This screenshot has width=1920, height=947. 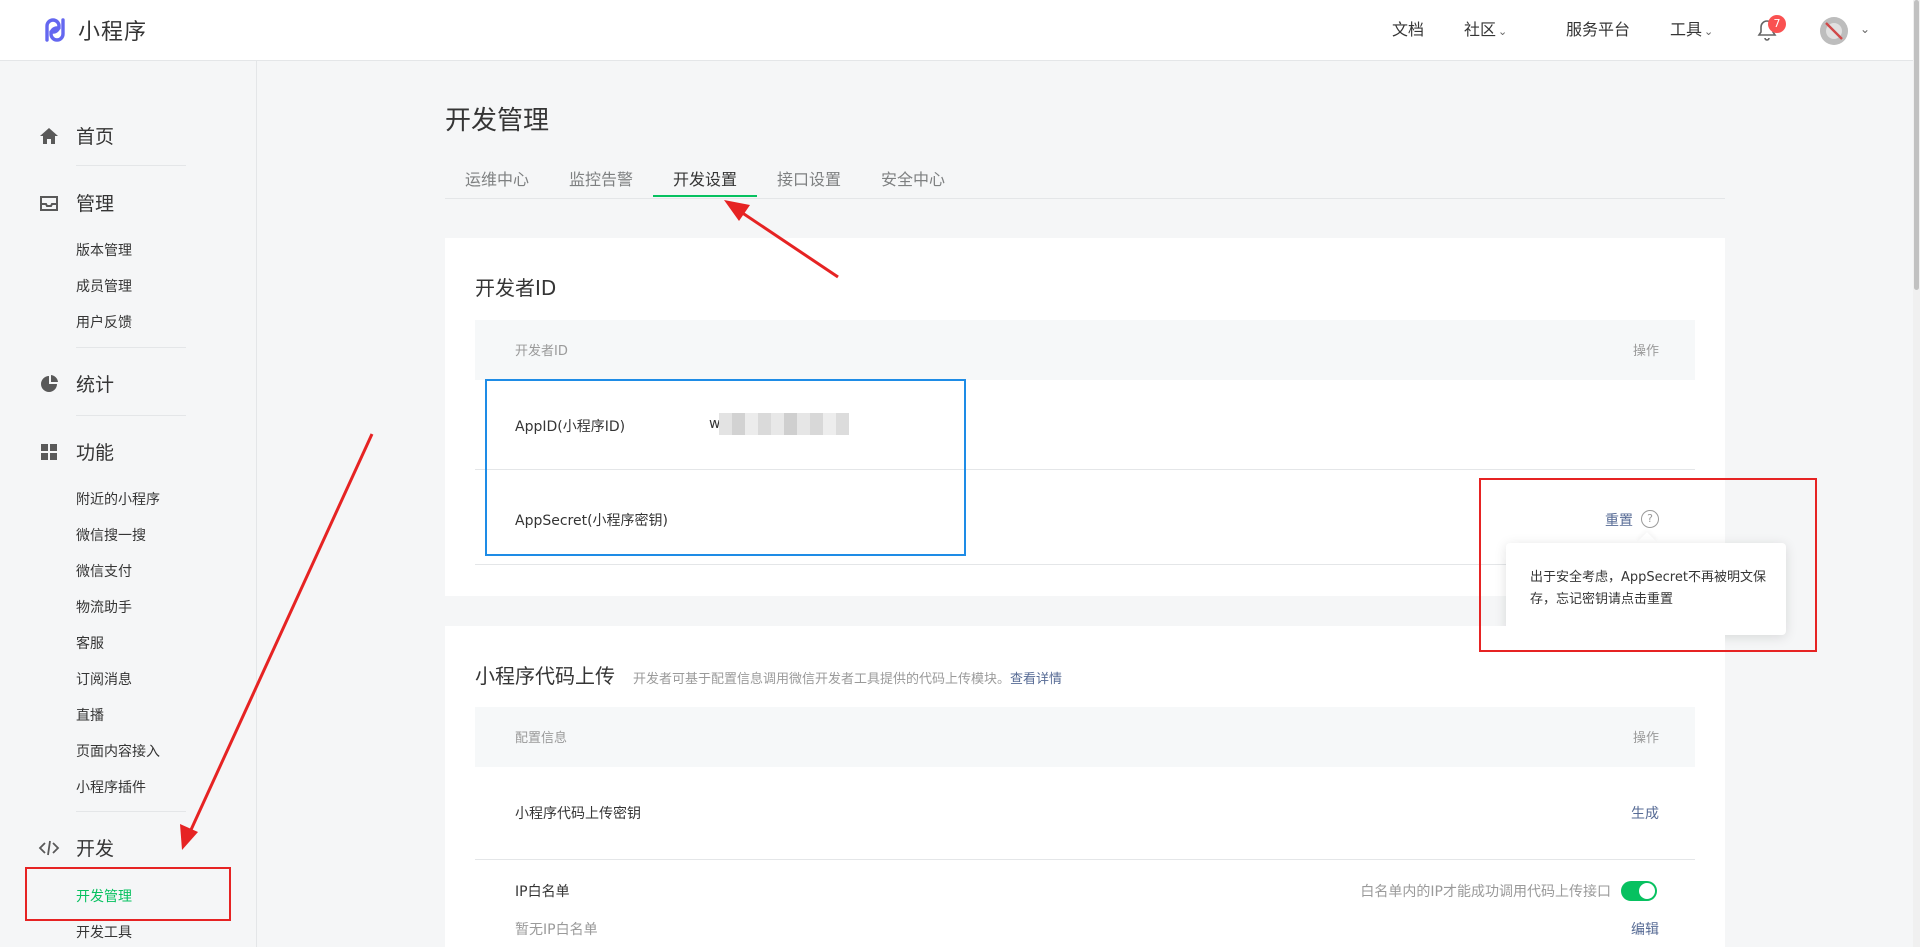 What do you see at coordinates (1036, 679) in the screenshot?
I see `view-details-link: 查看详情` at bounding box center [1036, 679].